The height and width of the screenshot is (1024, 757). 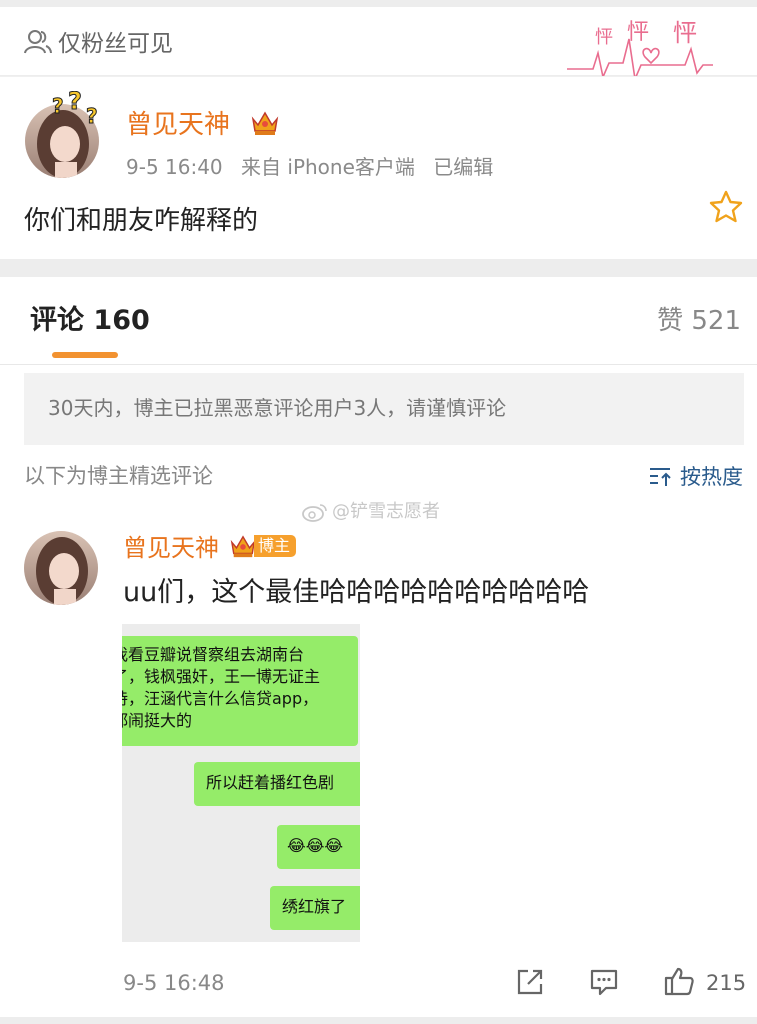 I want to click on chat-bubble: 绣红旗了, so click(x=315, y=908).